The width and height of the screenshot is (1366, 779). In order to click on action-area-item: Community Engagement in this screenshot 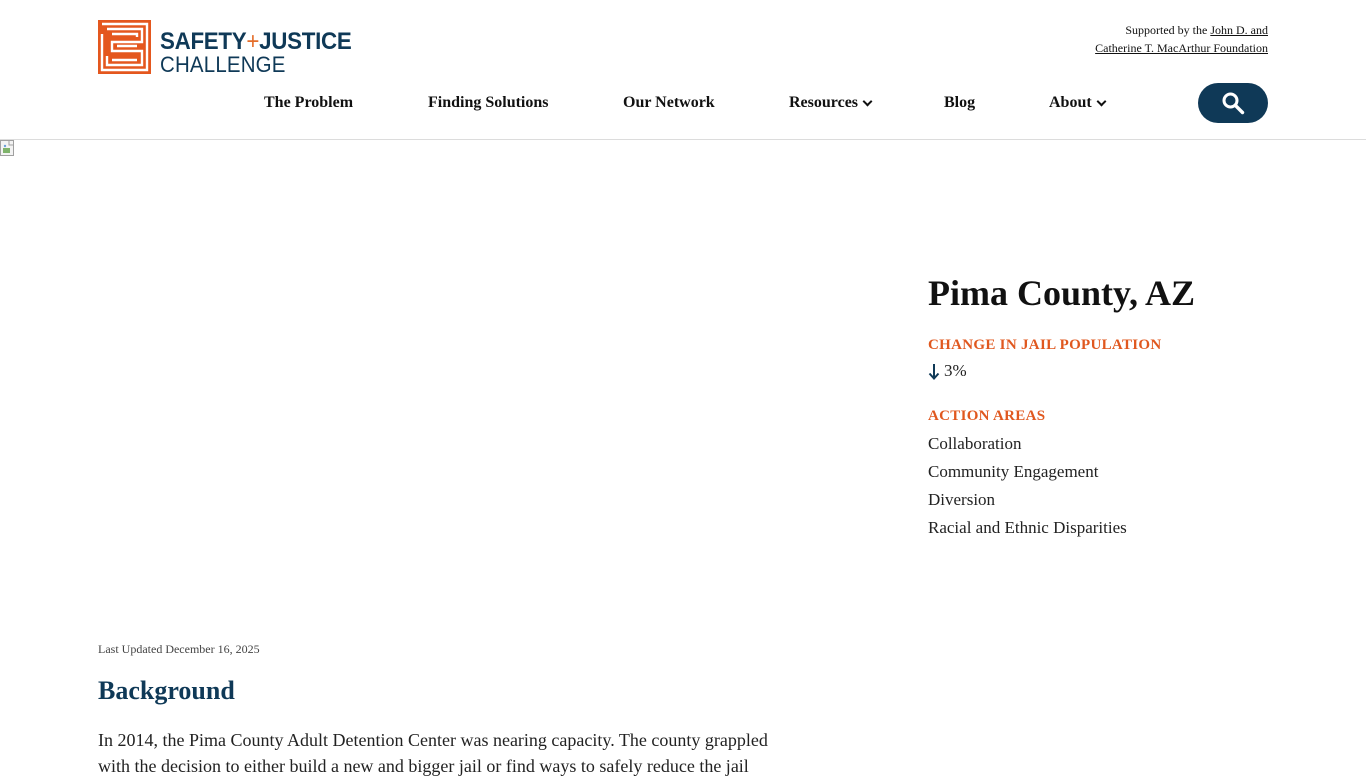, I will do `click(1027, 472)`.